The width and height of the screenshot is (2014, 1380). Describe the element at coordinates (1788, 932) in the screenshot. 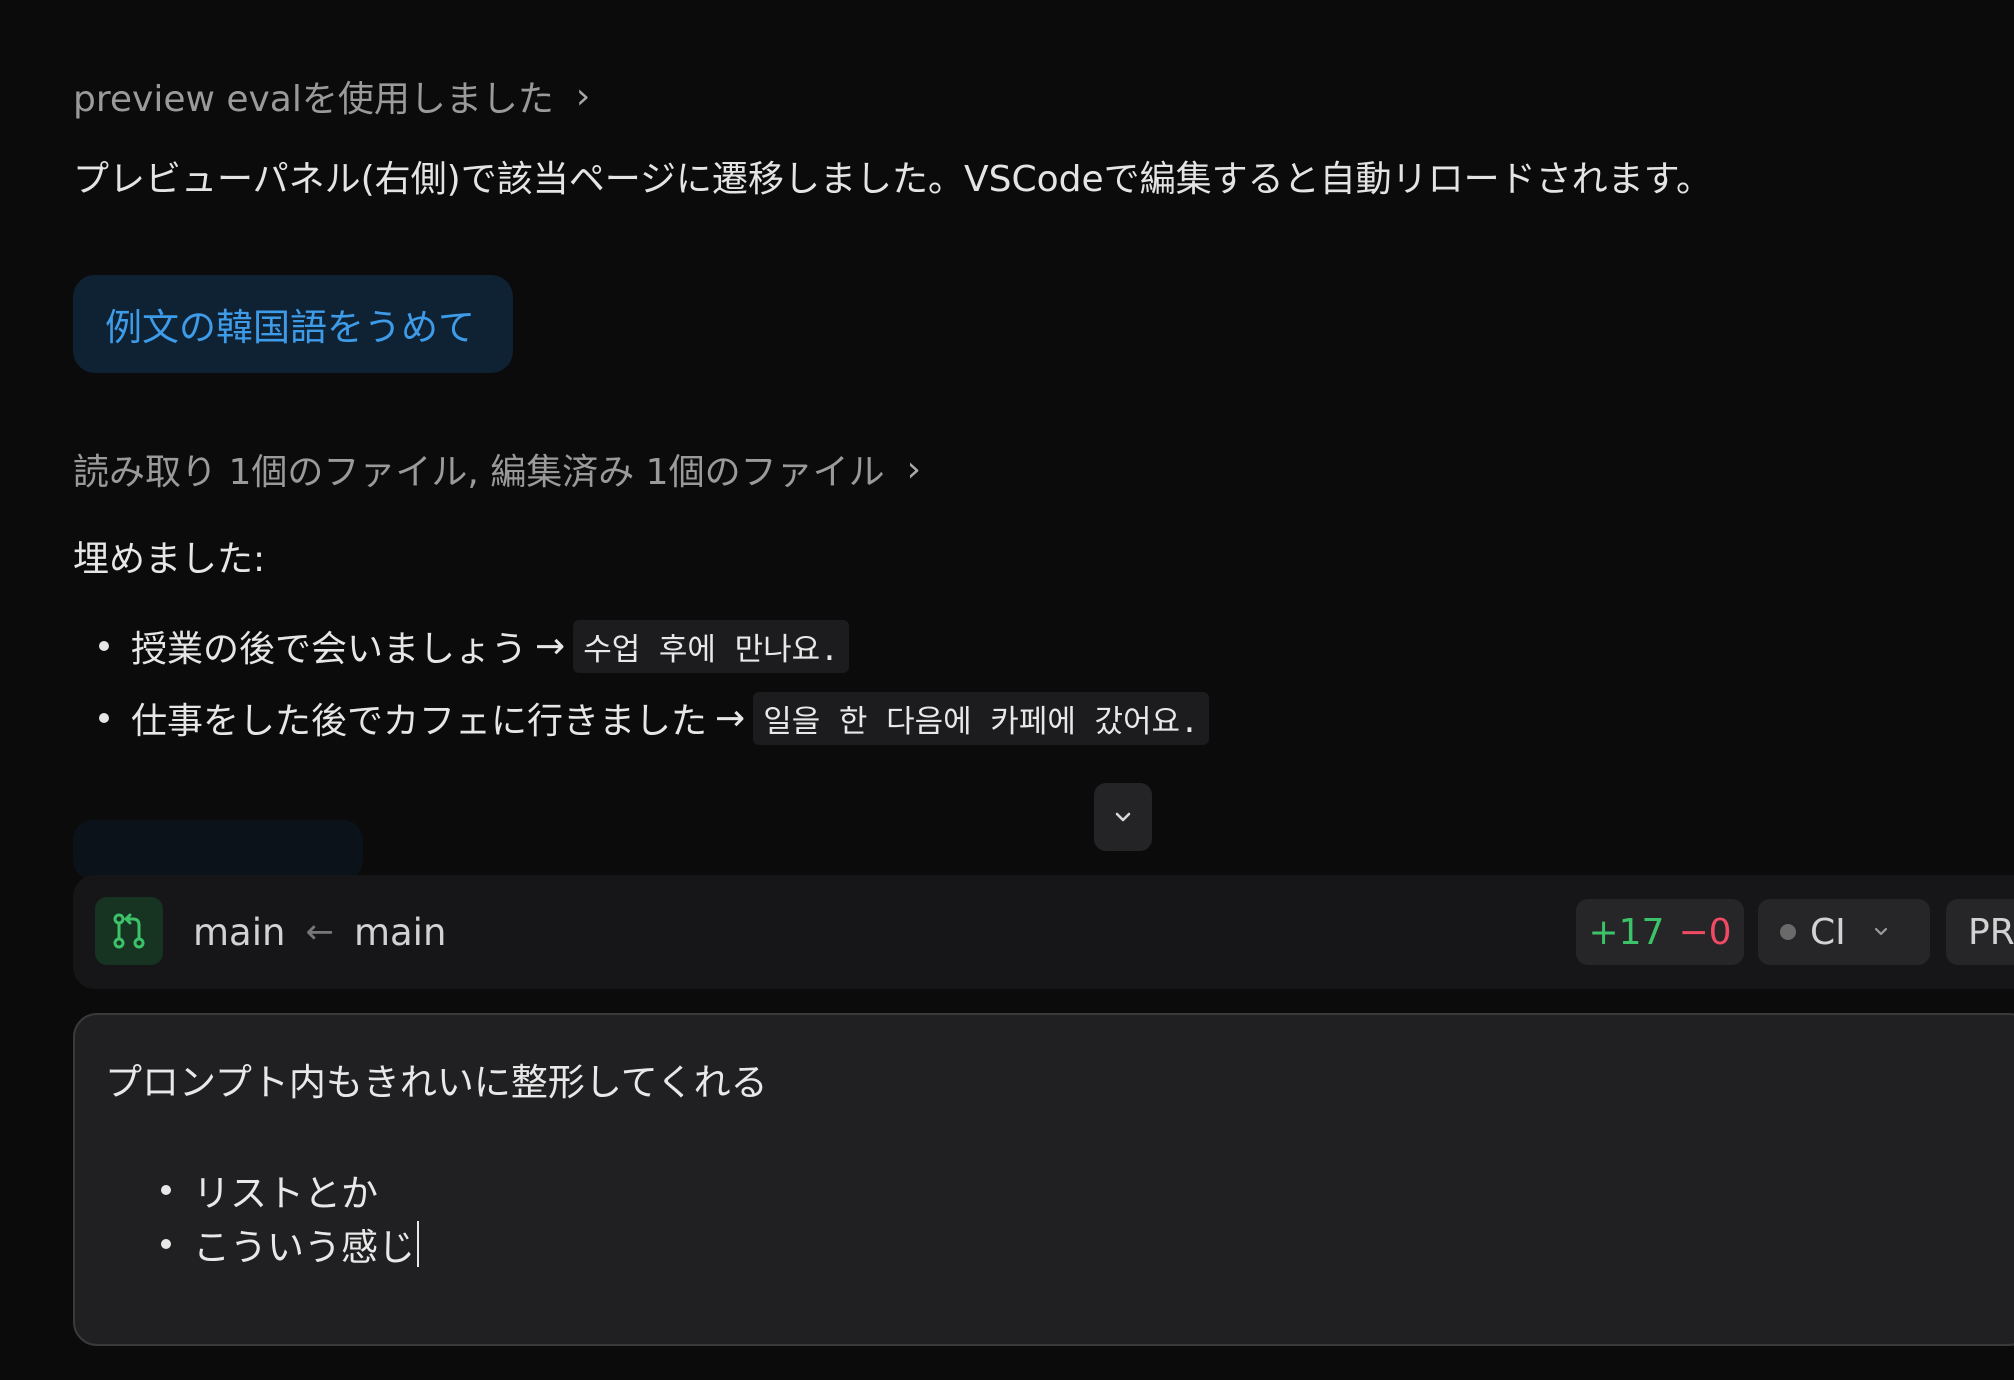

I see `status-dot-icon` at that location.